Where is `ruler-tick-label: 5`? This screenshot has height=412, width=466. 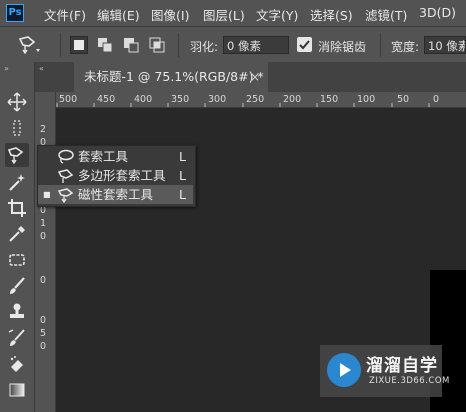
ruler-tick-label: 5 is located at coordinates (43, 333).